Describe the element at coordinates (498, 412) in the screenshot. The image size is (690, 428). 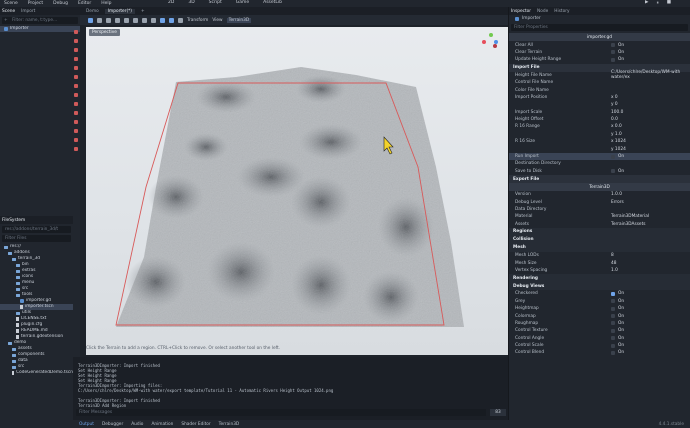
I see `message-count-badge: 83` at that location.